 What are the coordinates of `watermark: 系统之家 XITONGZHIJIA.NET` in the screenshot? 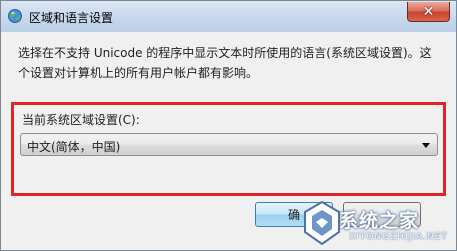 It's located at (377, 223).